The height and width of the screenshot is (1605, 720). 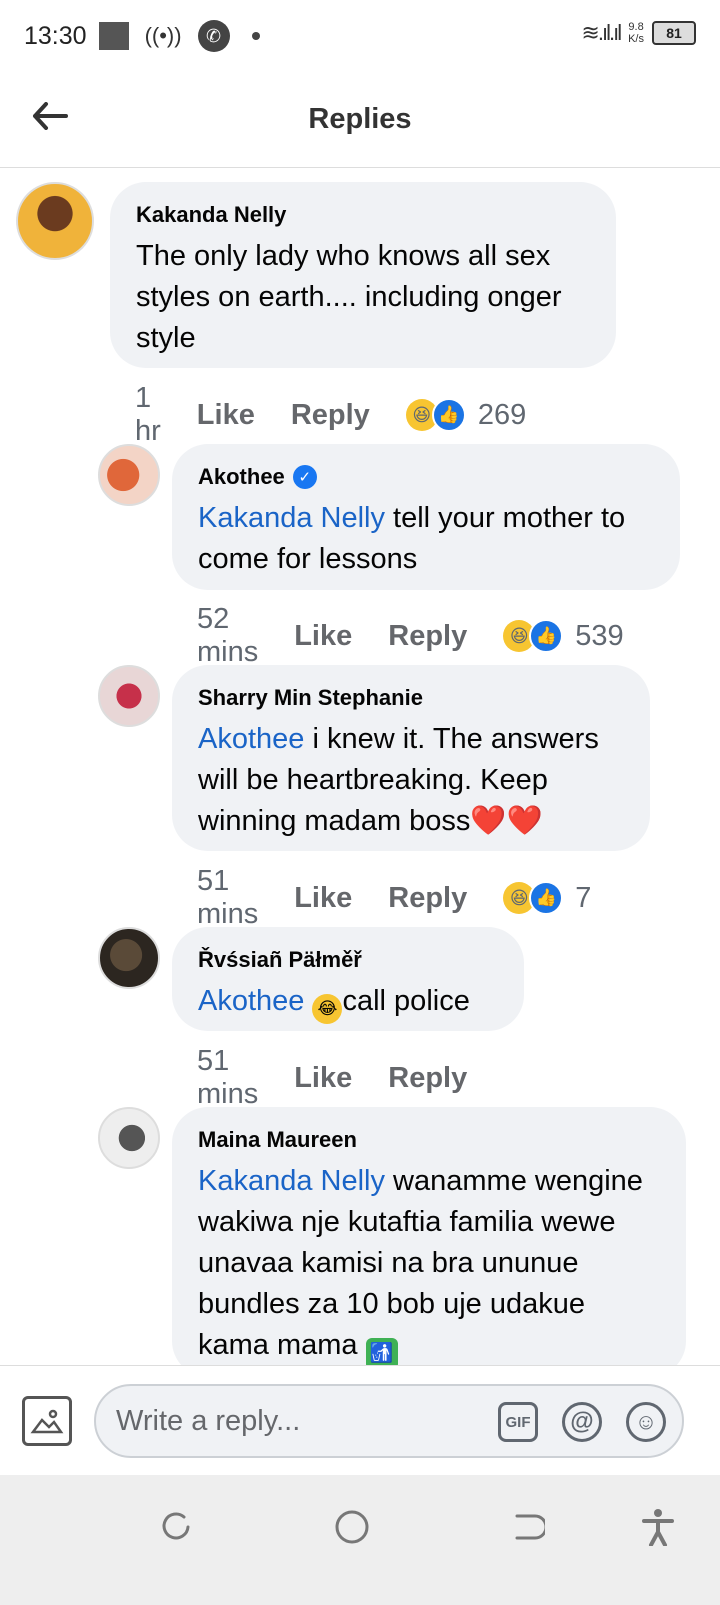 I want to click on back-button, so click(x=50, y=116).